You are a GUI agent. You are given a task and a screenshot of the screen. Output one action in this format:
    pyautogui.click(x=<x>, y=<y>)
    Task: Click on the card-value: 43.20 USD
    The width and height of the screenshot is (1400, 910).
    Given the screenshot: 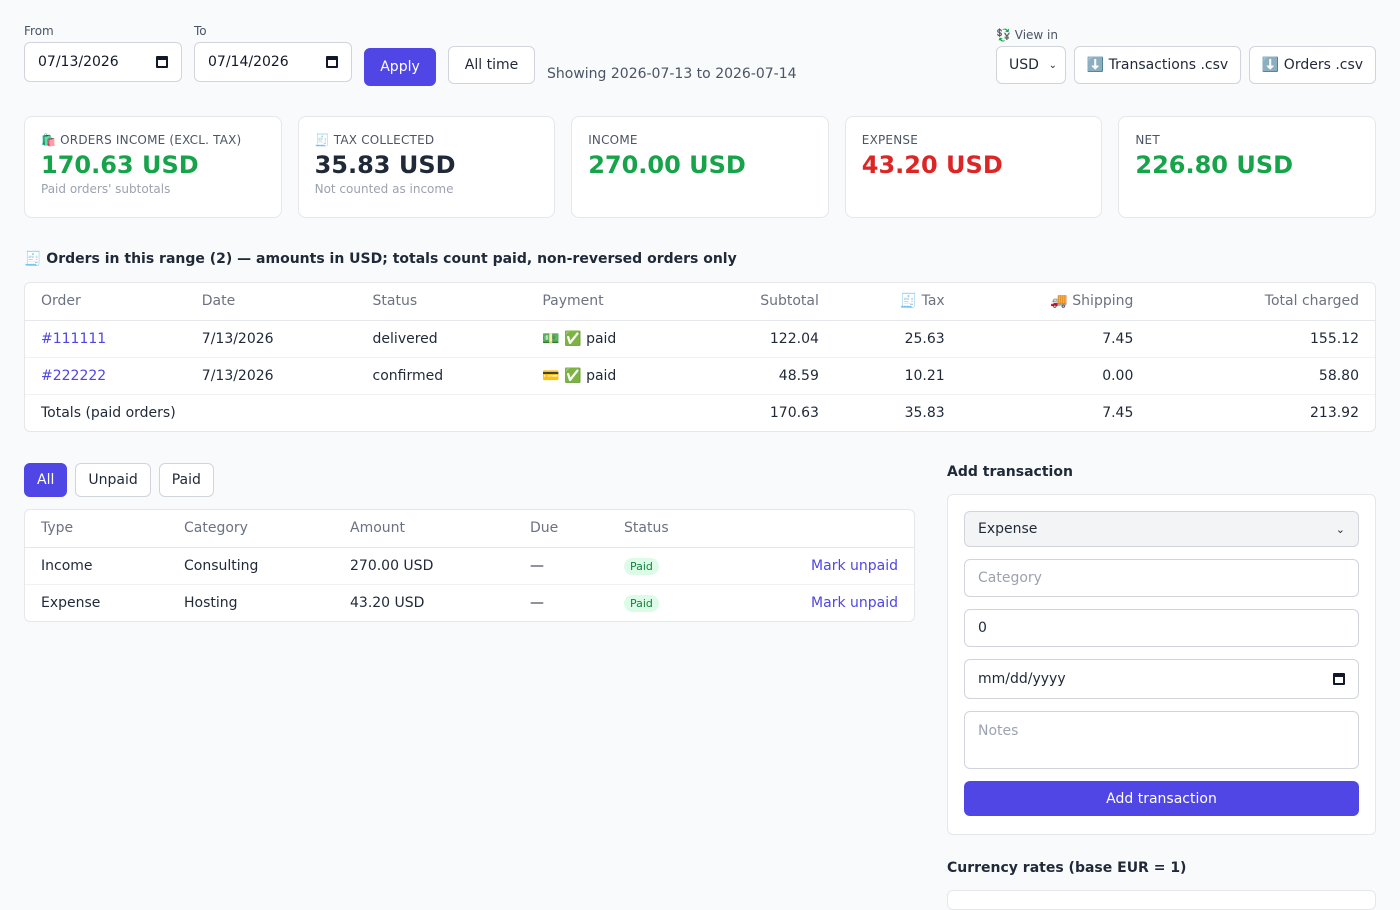 What is the action you would take?
    pyautogui.click(x=932, y=165)
    